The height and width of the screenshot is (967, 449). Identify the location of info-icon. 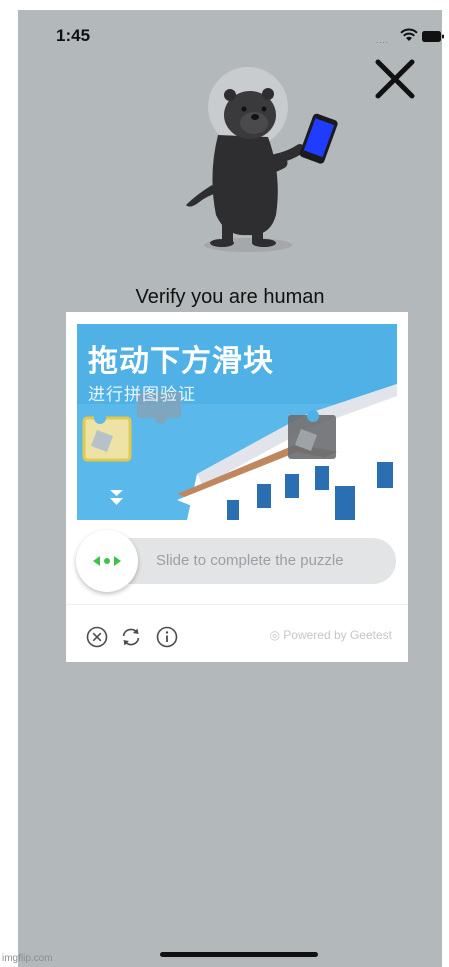
(167, 637).